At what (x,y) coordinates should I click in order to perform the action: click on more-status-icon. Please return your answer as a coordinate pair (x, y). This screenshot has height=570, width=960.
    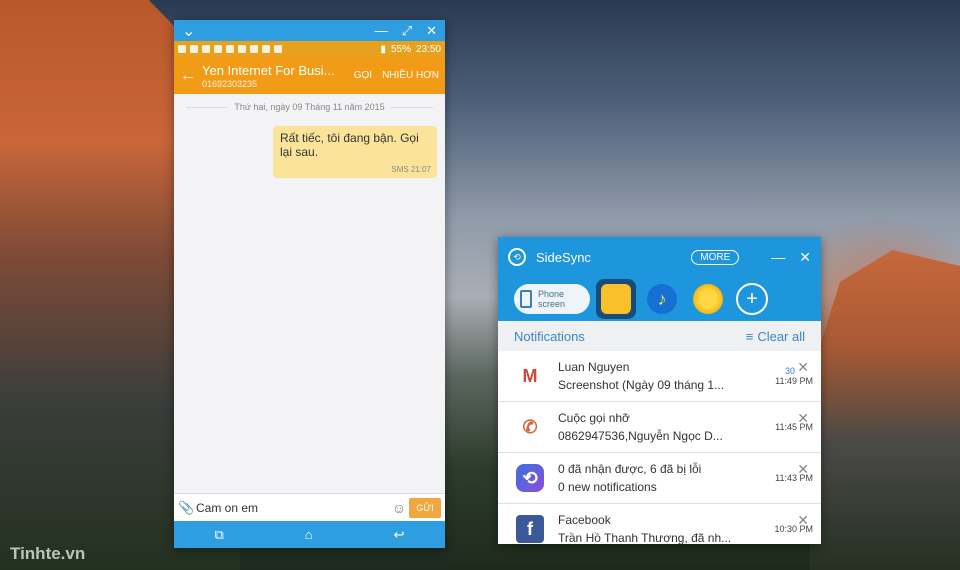
    Looking at the image, I should click on (278, 49).